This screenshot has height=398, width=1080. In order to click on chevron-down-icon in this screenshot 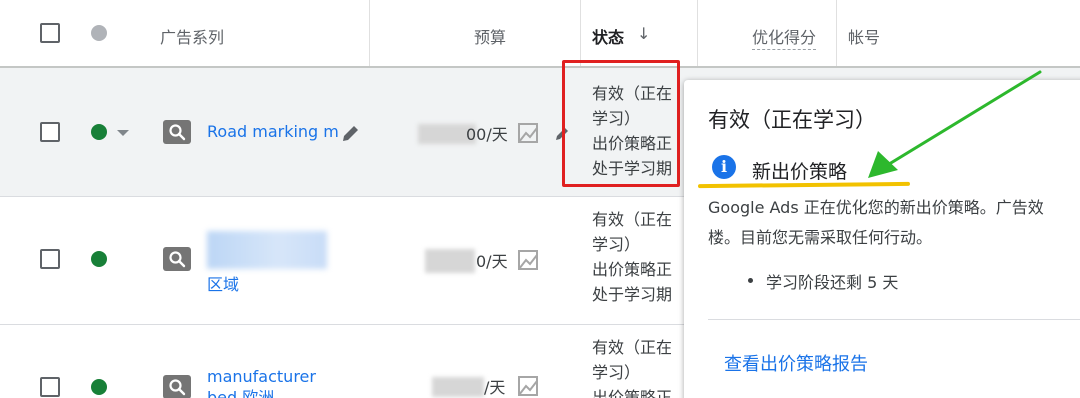, I will do `click(123, 133)`.